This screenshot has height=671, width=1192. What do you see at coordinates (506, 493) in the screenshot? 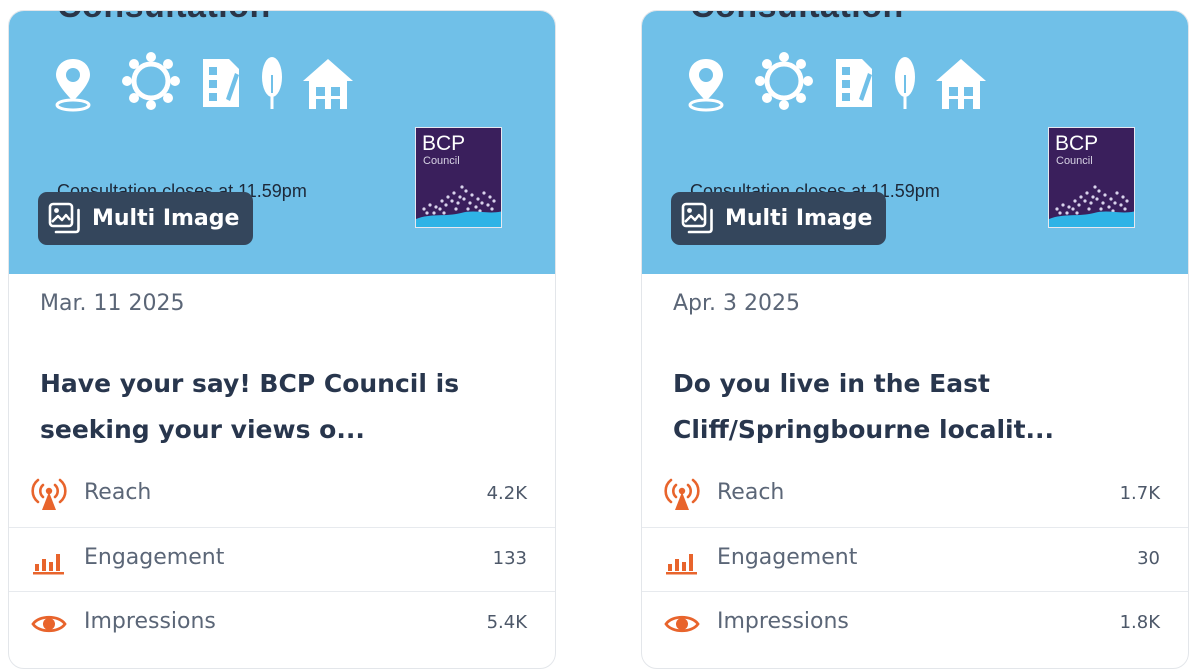
I see `metric-value: 4.2K` at bounding box center [506, 493].